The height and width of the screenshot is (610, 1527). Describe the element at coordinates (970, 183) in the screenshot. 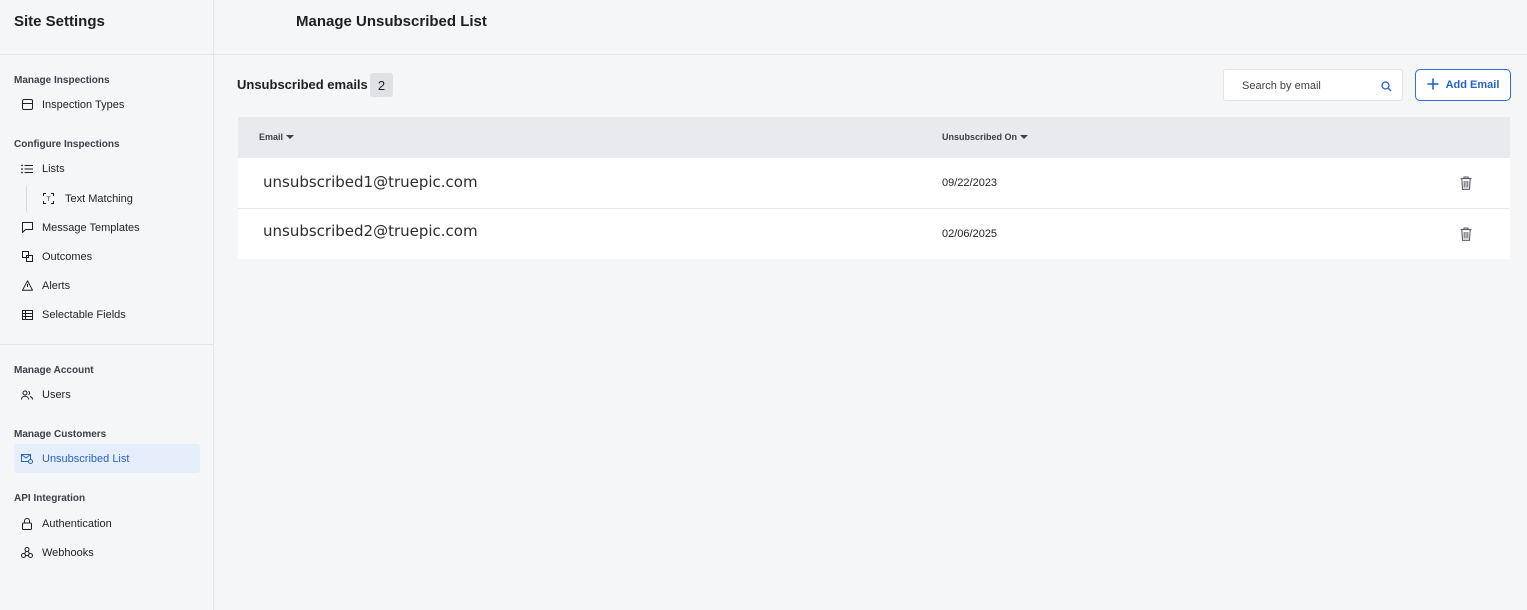

I see `date-cell: 09/22/2023` at that location.